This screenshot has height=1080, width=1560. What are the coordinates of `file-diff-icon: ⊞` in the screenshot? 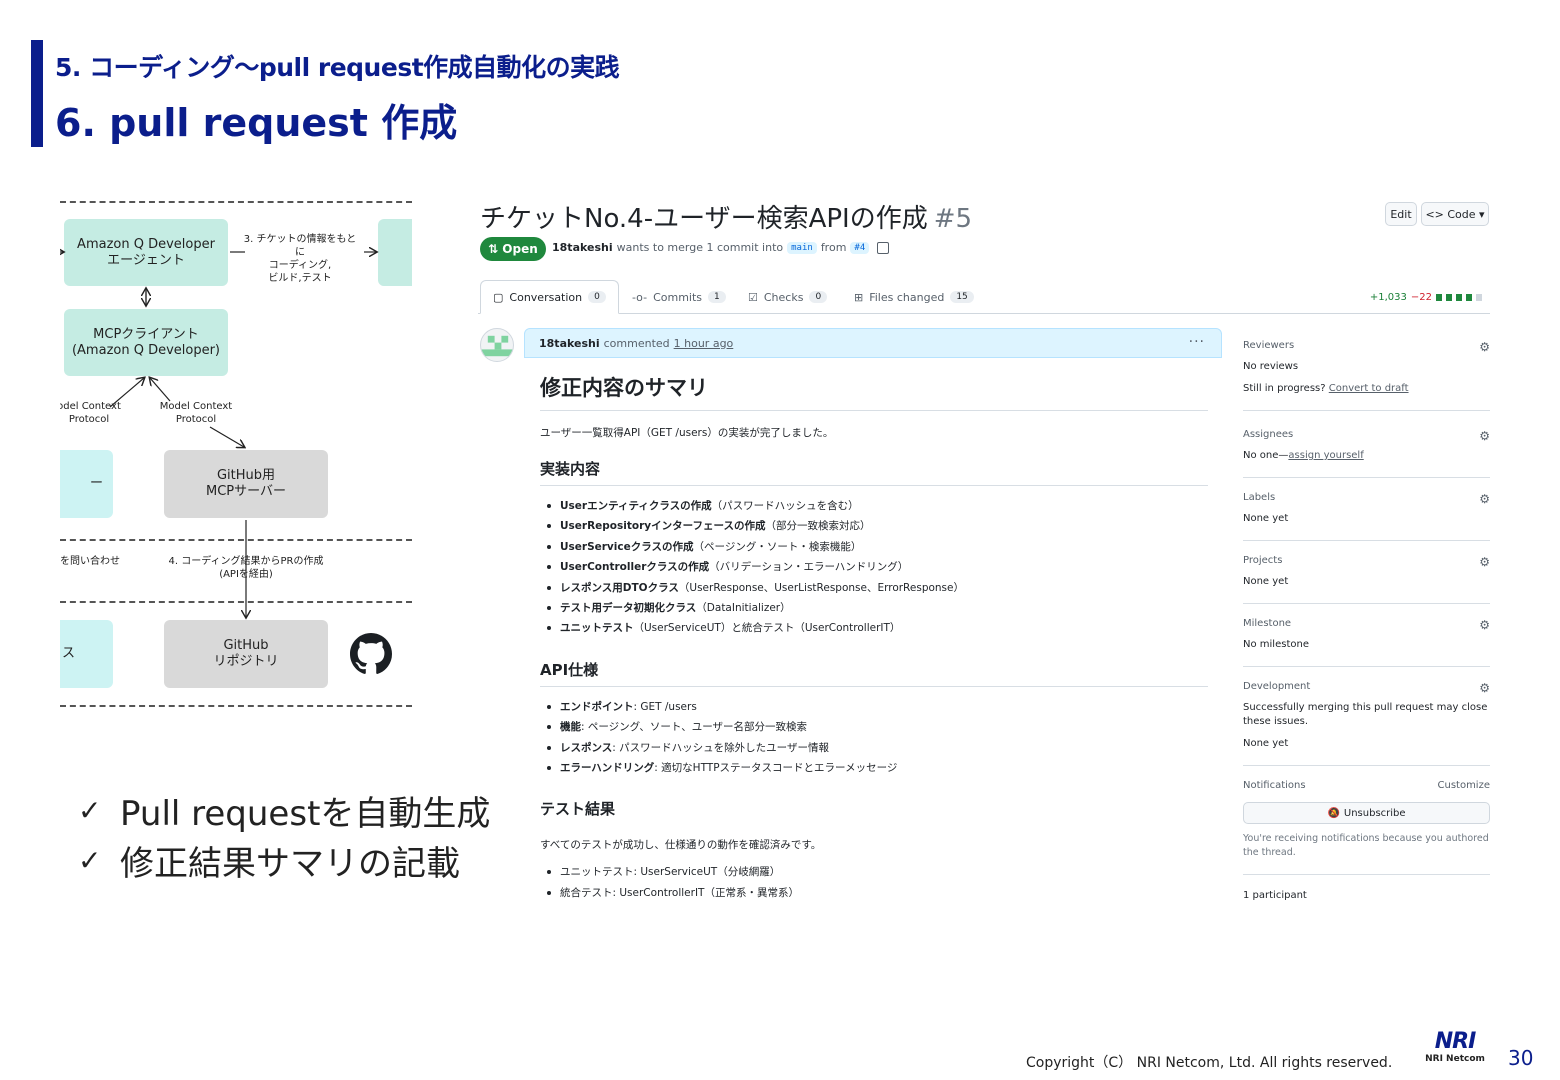 It's located at (859, 297).